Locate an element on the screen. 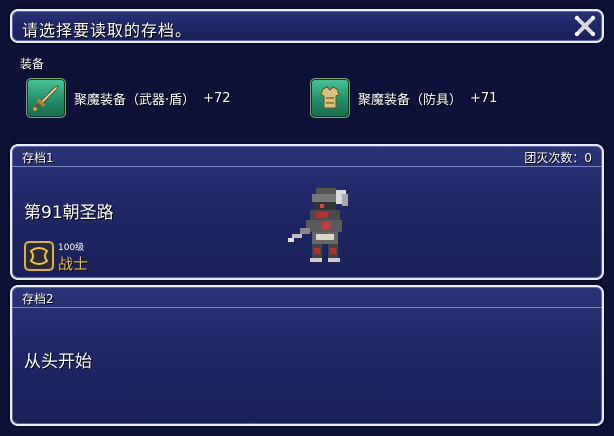  new-game-text: 从头开始 is located at coordinates (58, 362).